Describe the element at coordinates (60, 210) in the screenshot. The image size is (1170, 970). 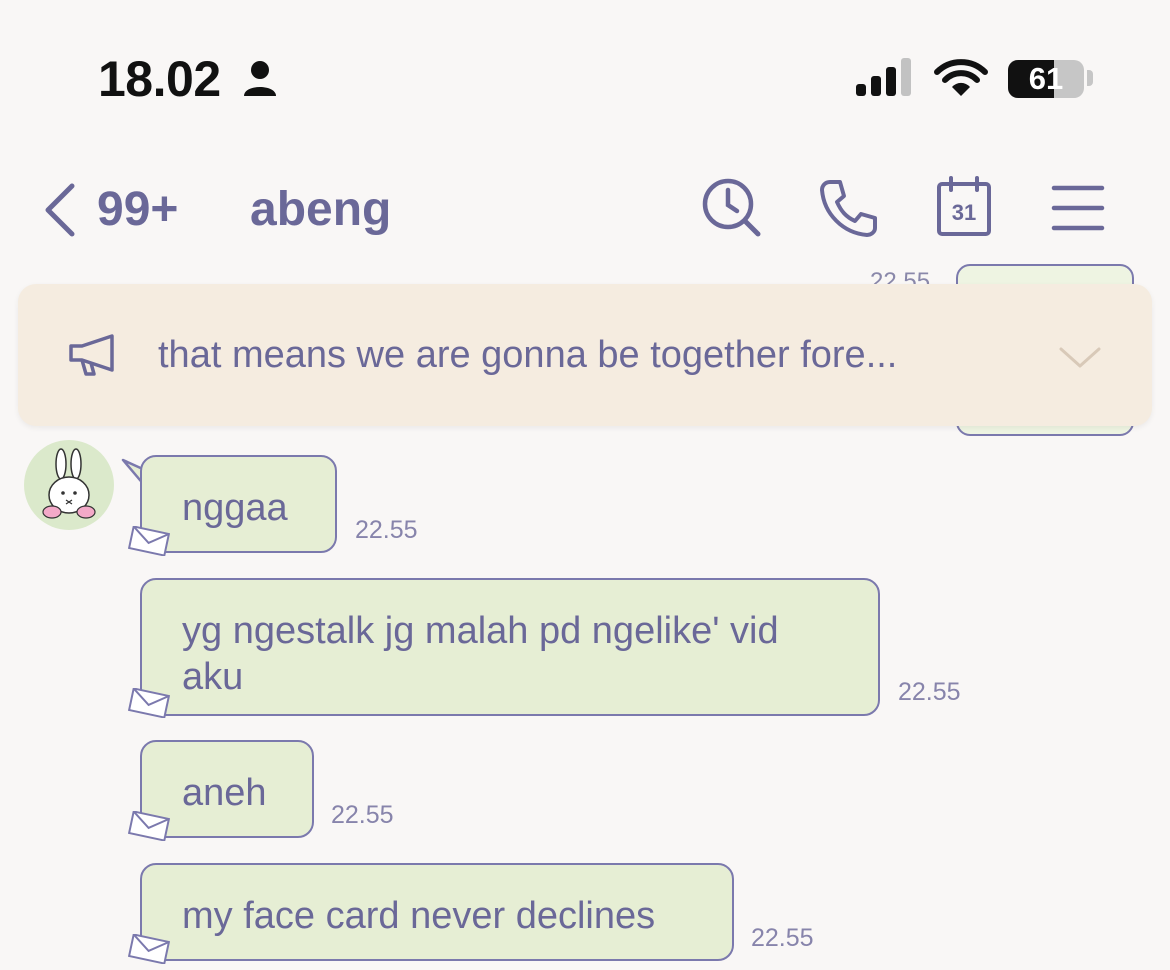
I see `back-chevron-icon` at that location.